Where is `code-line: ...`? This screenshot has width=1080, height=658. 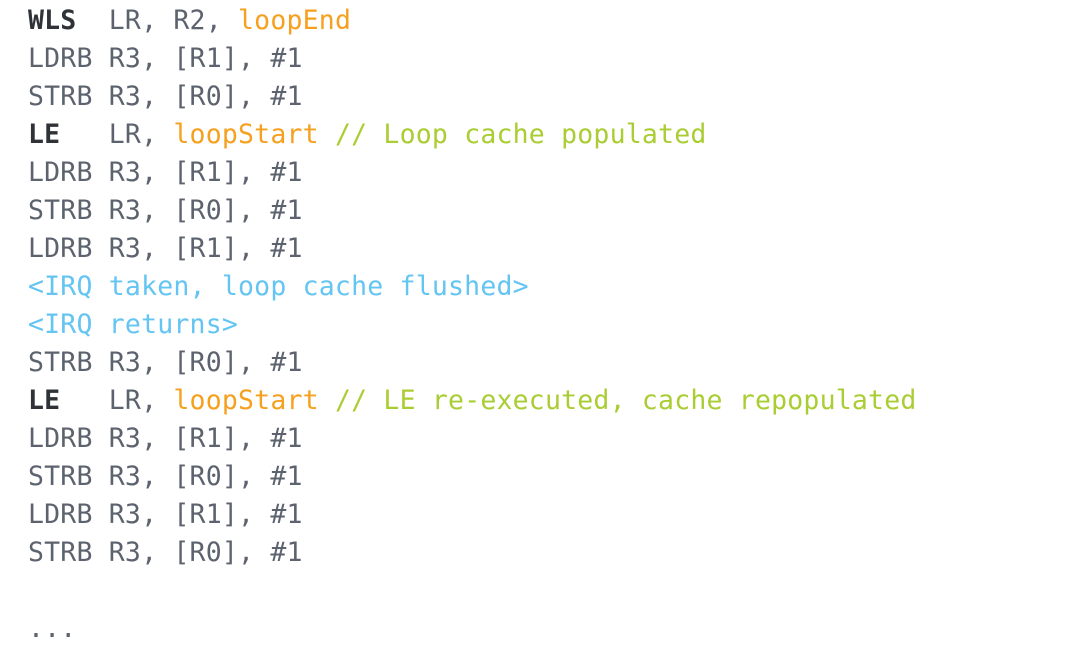 code-line: ... is located at coordinates (540, 629).